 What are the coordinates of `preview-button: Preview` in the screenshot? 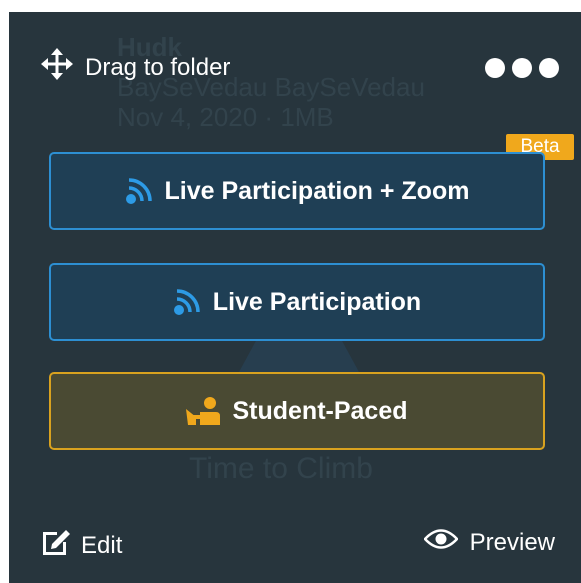 It's located at (488, 542).